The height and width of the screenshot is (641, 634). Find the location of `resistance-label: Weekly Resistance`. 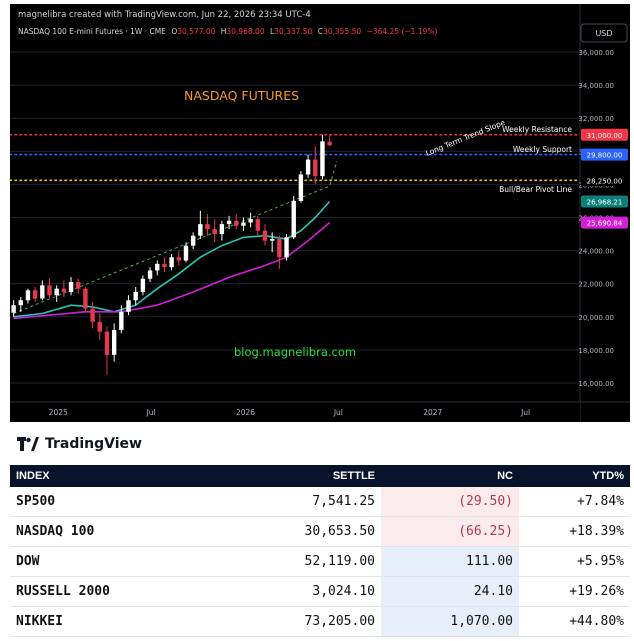

resistance-label: Weekly Resistance is located at coordinates (537, 129).